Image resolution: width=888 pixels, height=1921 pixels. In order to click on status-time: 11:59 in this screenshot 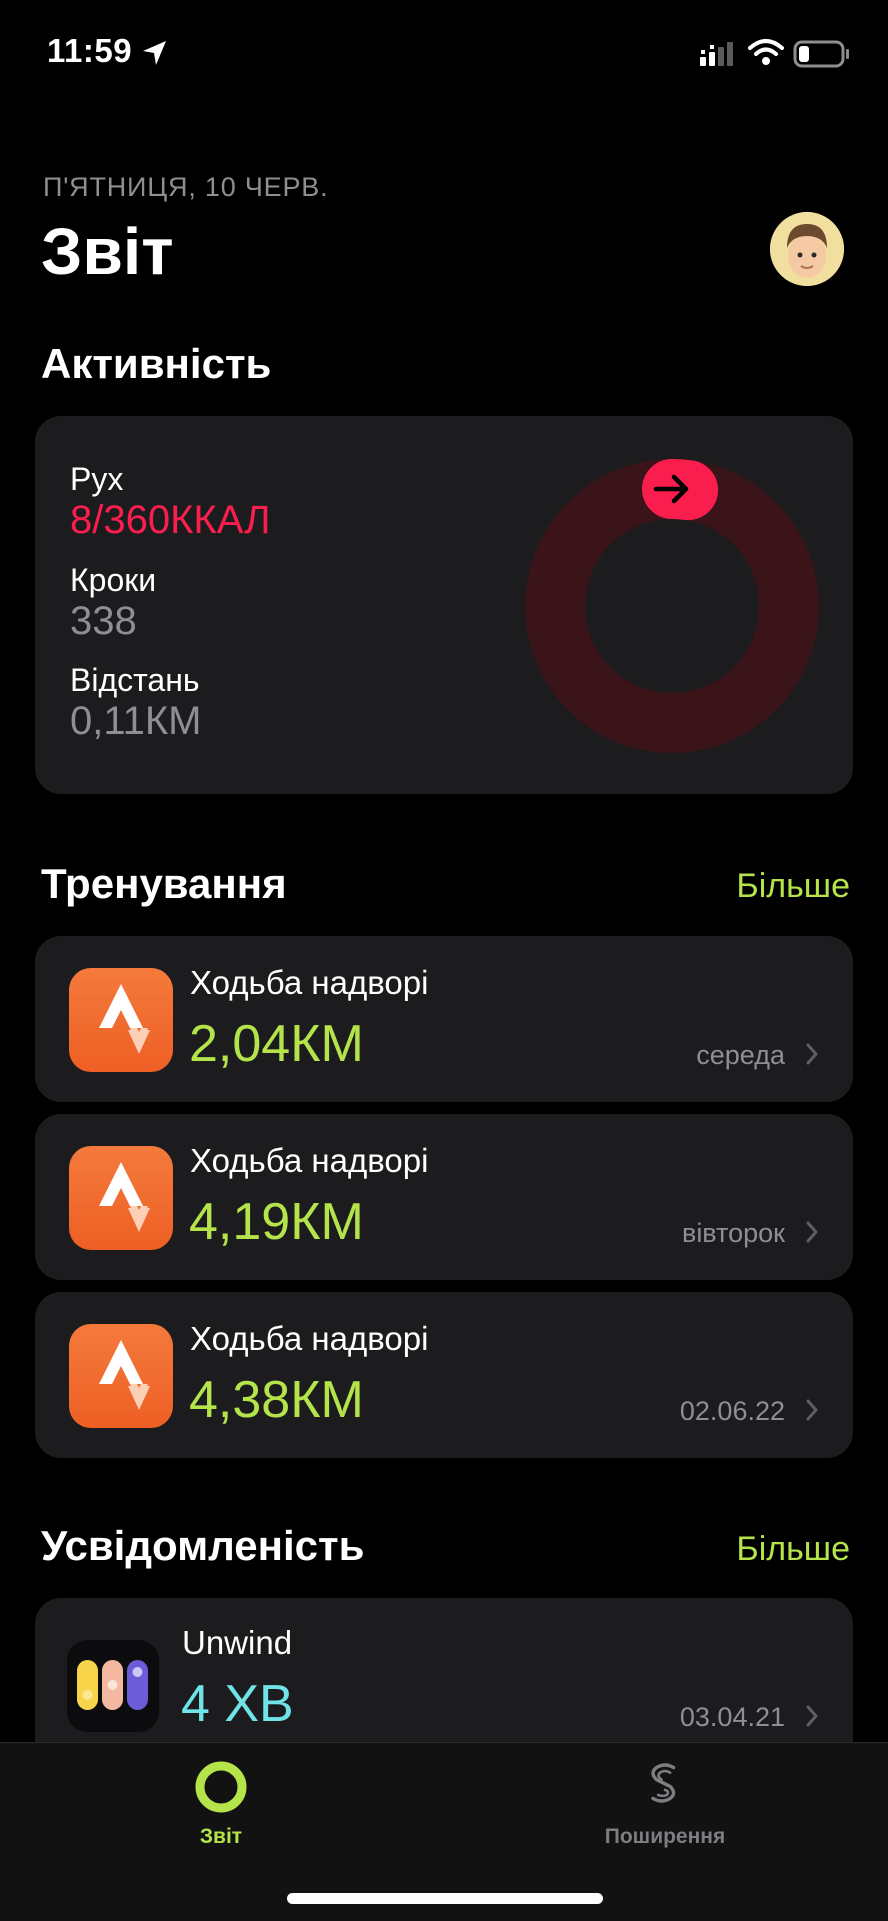, I will do `click(90, 50)`.